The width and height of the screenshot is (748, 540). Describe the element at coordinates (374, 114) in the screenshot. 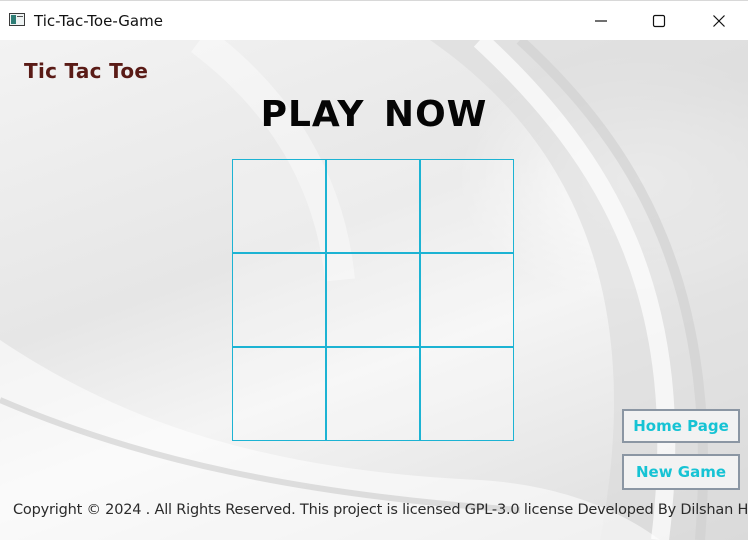

I see `play-now-heading: PLAY NOW` at that location.